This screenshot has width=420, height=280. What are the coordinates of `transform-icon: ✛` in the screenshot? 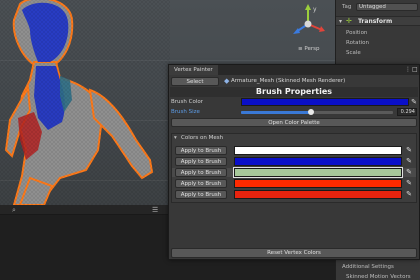 It's located at (349, 21).